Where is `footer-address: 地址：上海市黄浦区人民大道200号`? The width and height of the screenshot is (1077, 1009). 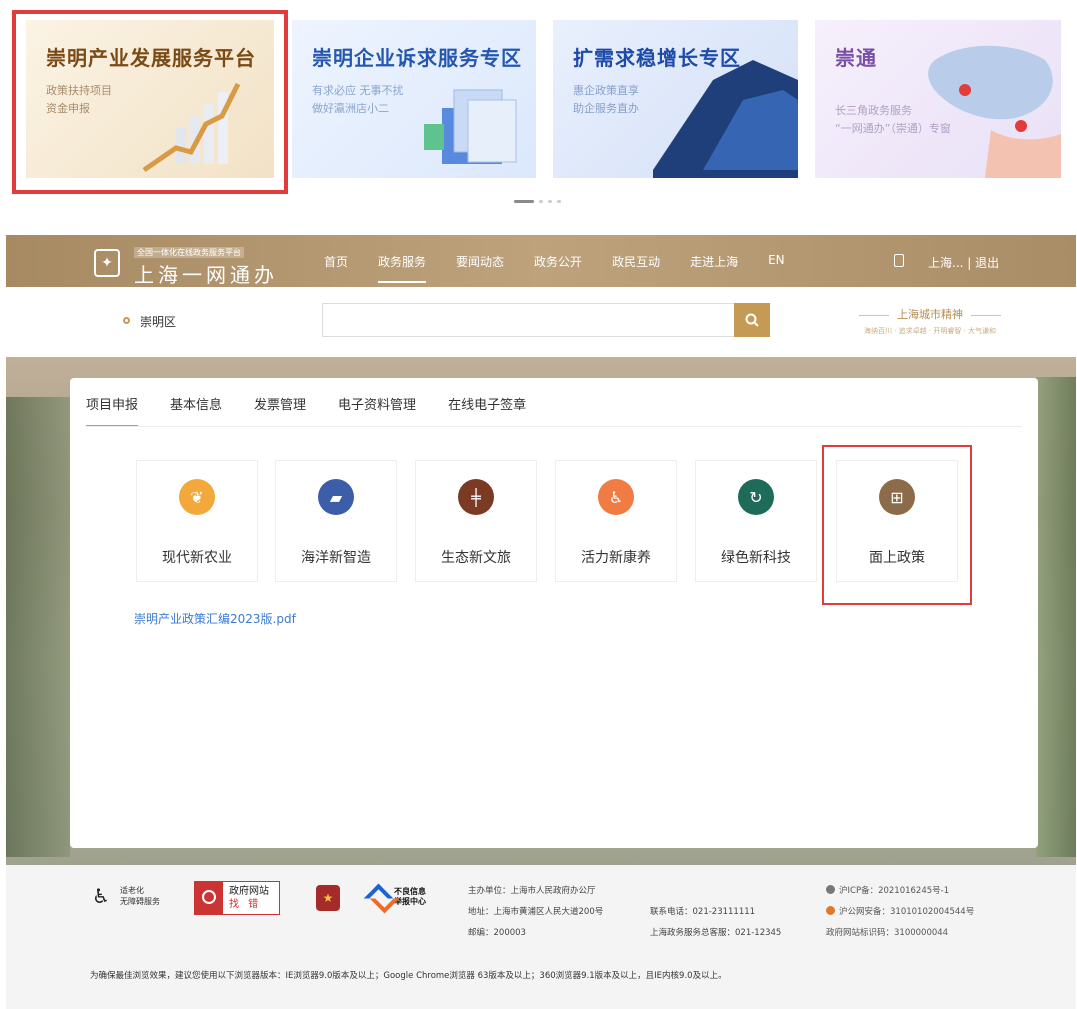
footer-address: 地址：上海市黄浦区人民大道200号 is located at coordinates (536, 912).